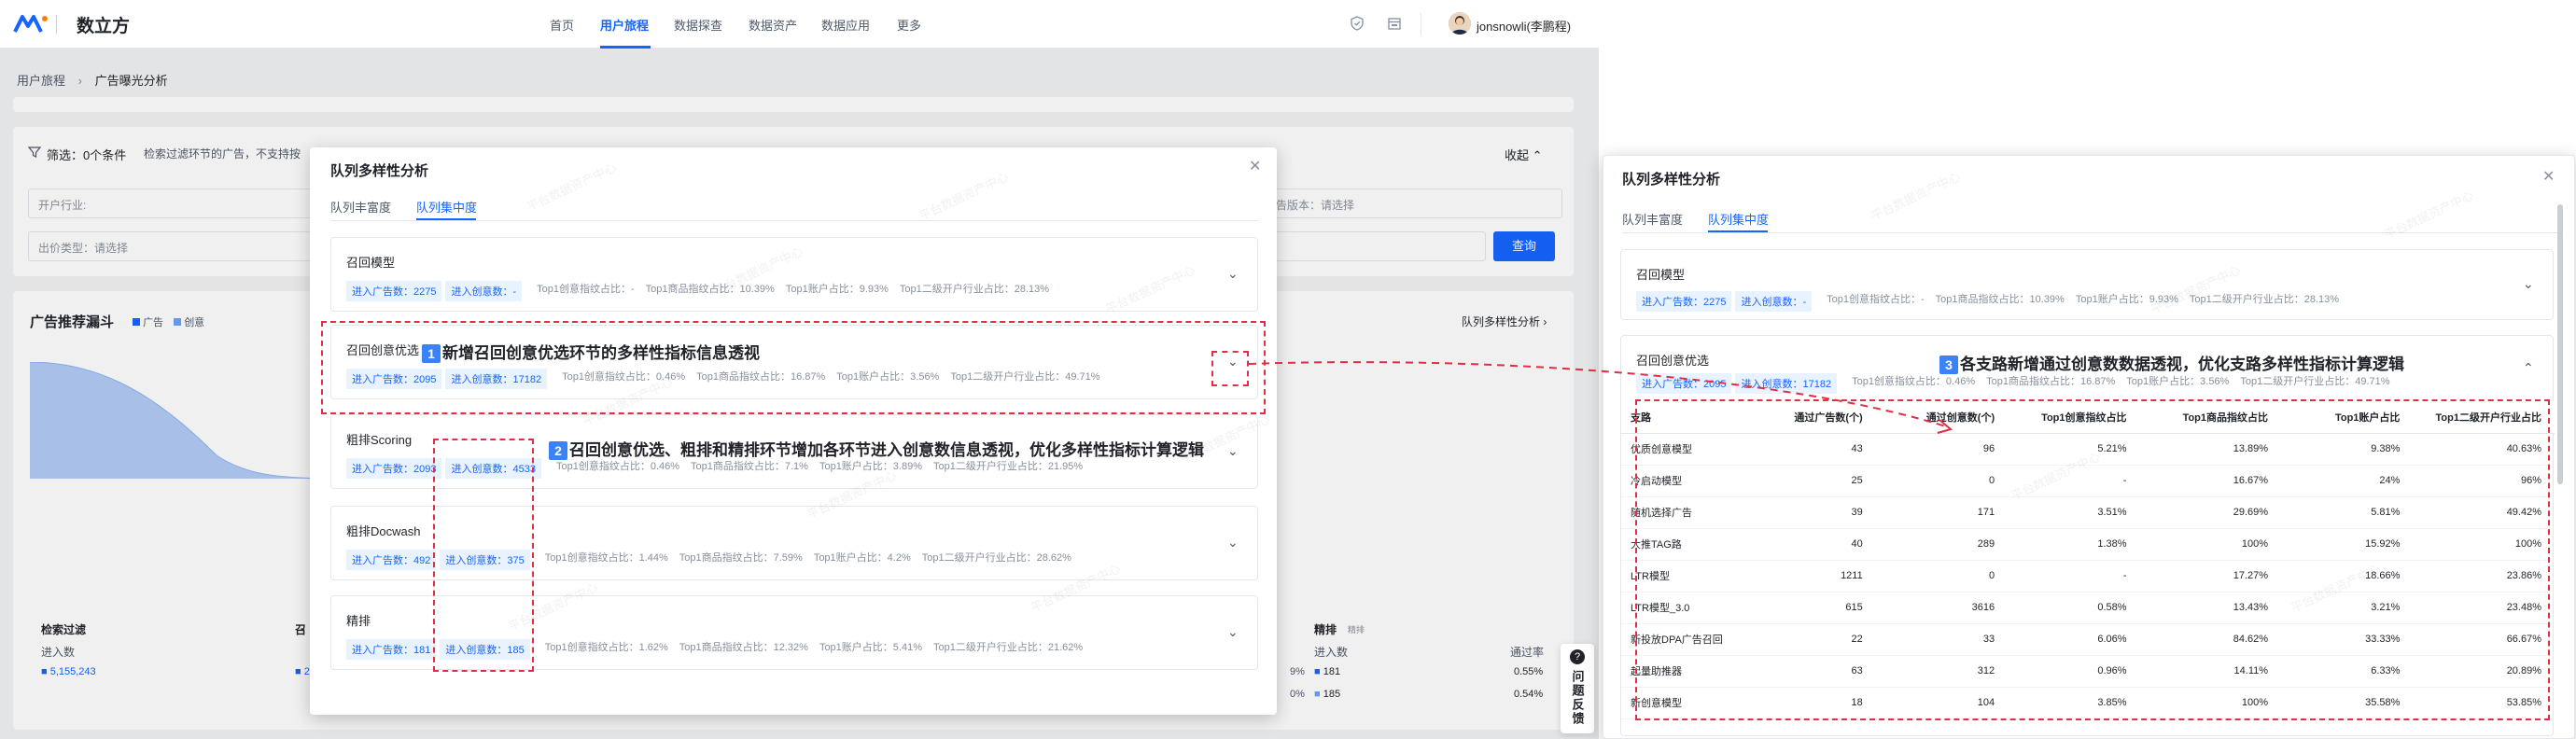 Image resolution: width=2576 pixels, height=739 pixels. I want to click on tab-divider, so click(794, 220).